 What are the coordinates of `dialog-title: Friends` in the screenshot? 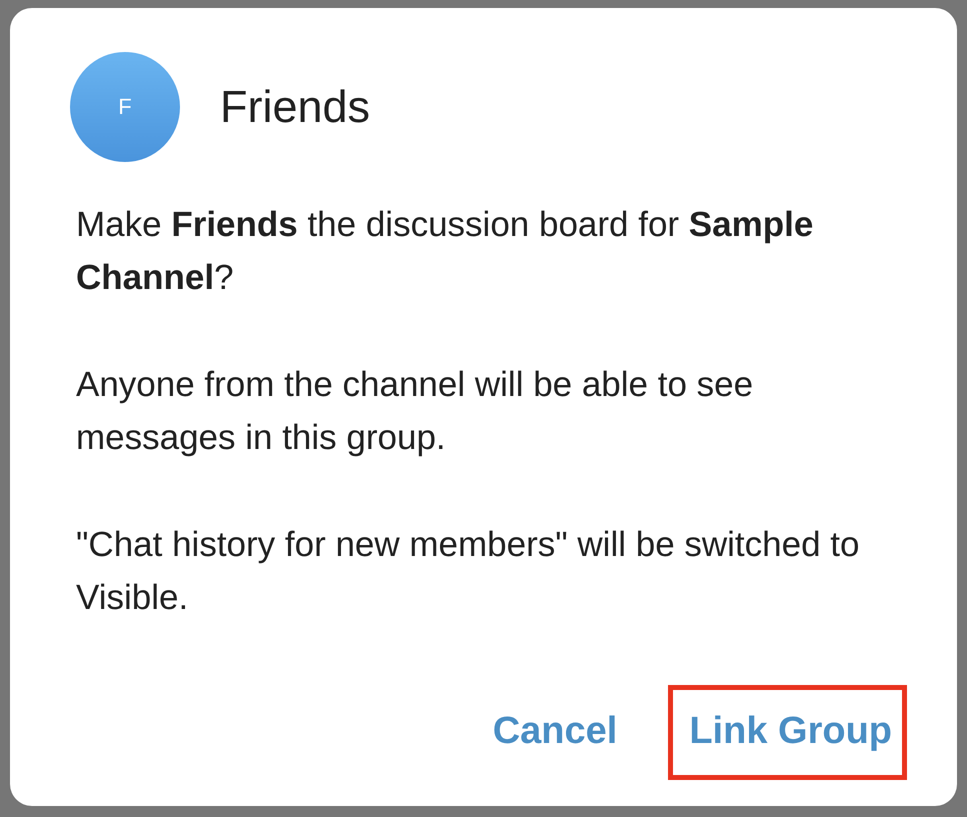 It's located at (295, 107).